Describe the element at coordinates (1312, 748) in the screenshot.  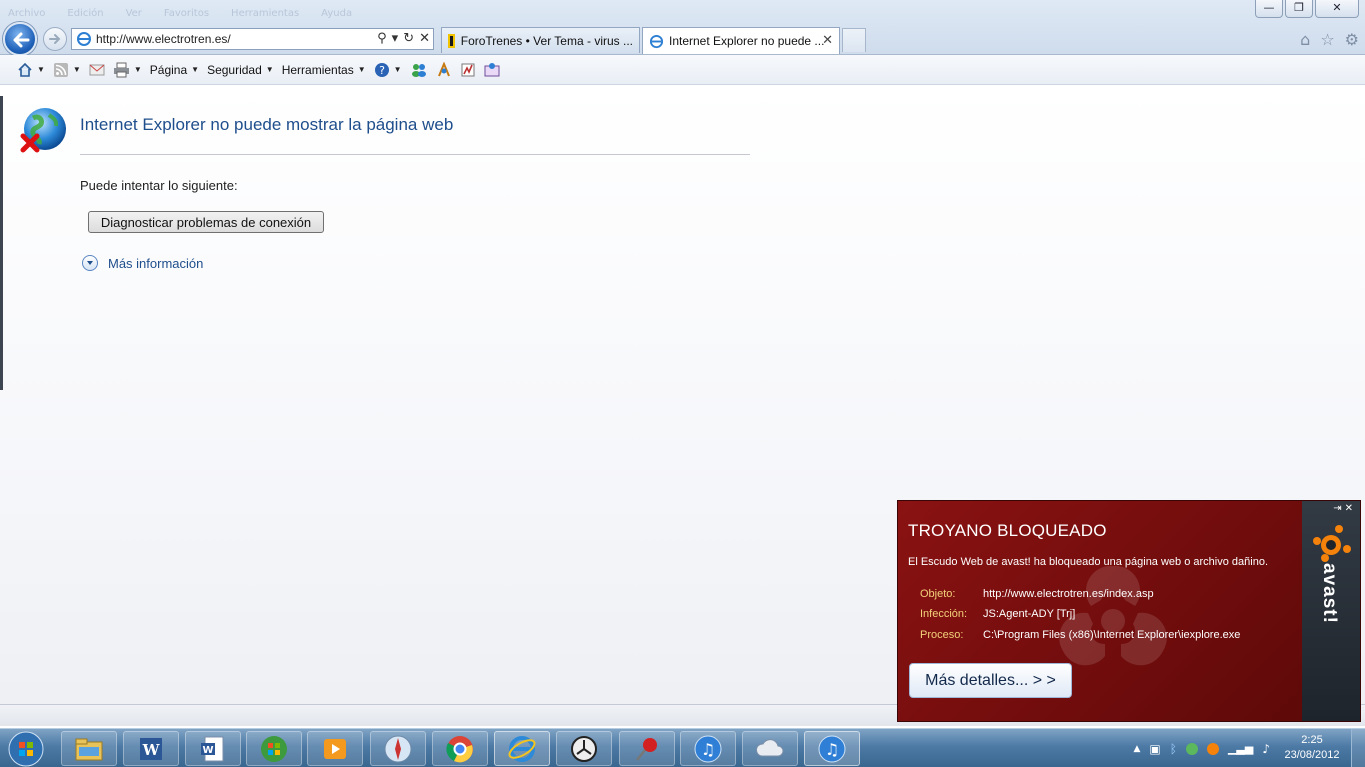
I see `system-clock: 2:25 23/08/2012` at that location.